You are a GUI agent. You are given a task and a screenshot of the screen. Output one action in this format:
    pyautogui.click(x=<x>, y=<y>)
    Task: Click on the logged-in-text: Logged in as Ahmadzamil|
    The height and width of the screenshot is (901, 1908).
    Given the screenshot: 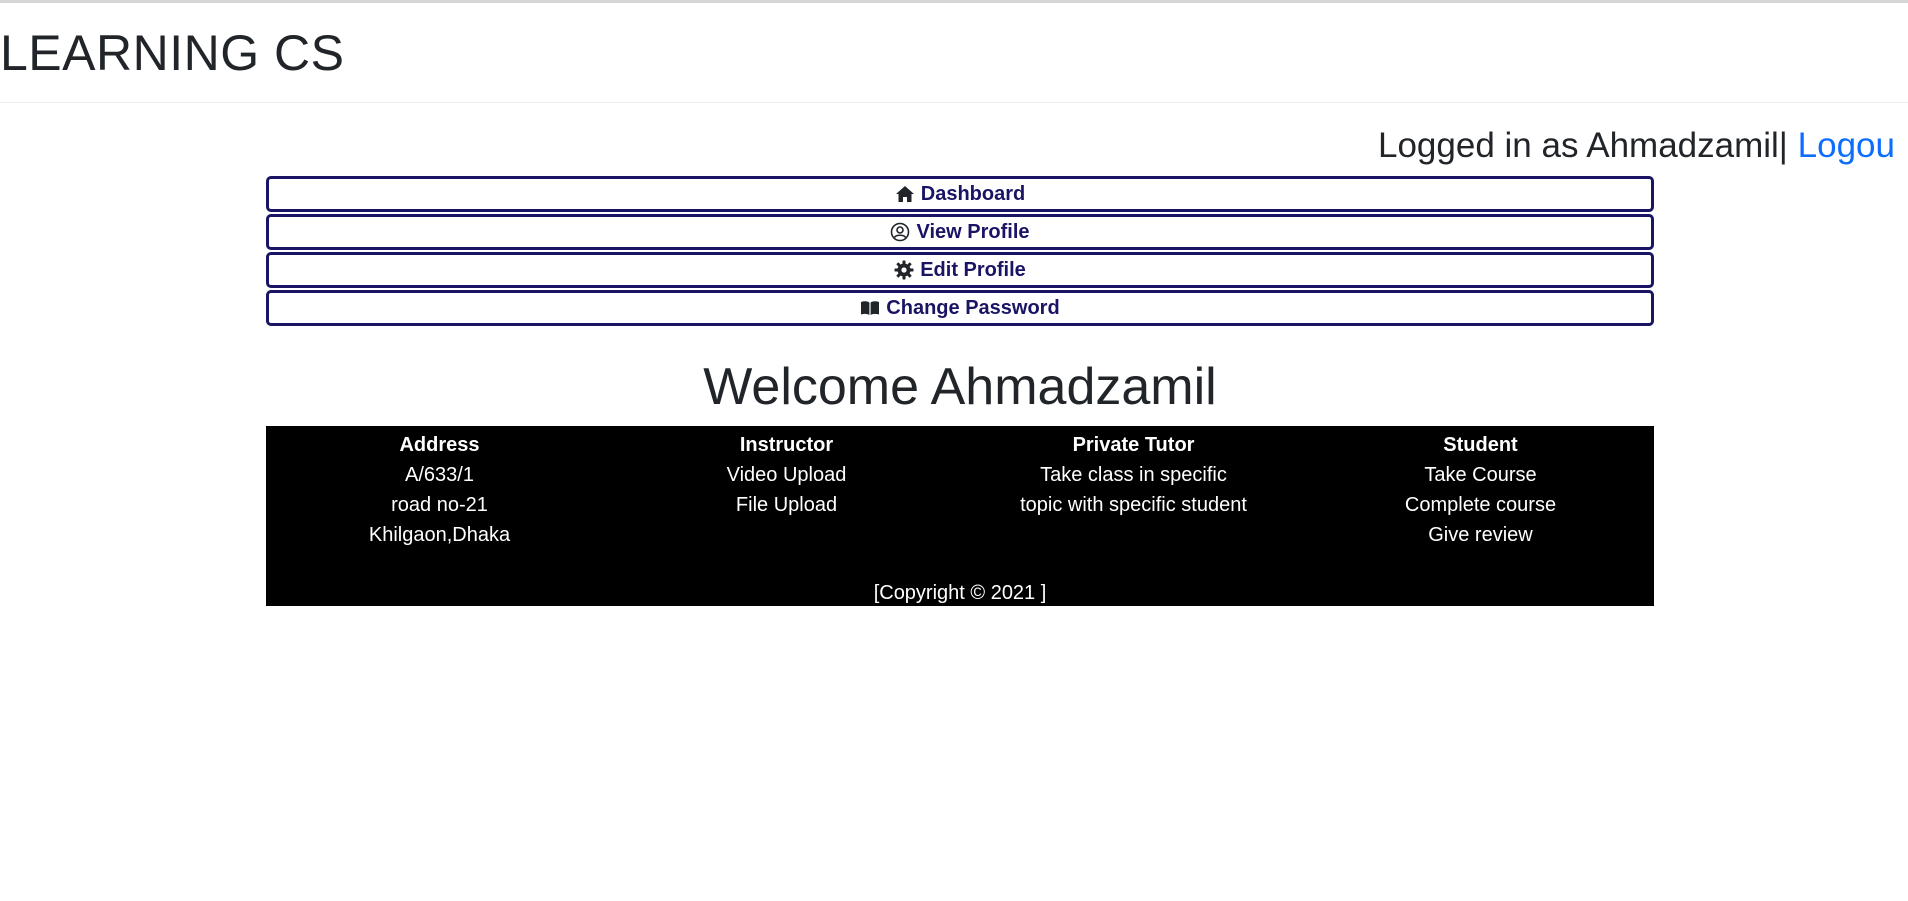 What is the action you would take?
    pyautogui.click(x=1583, y=145)
    